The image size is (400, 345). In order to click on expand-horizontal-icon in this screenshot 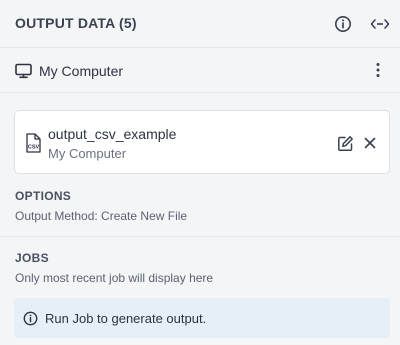, I will do `click(380, 24)`.